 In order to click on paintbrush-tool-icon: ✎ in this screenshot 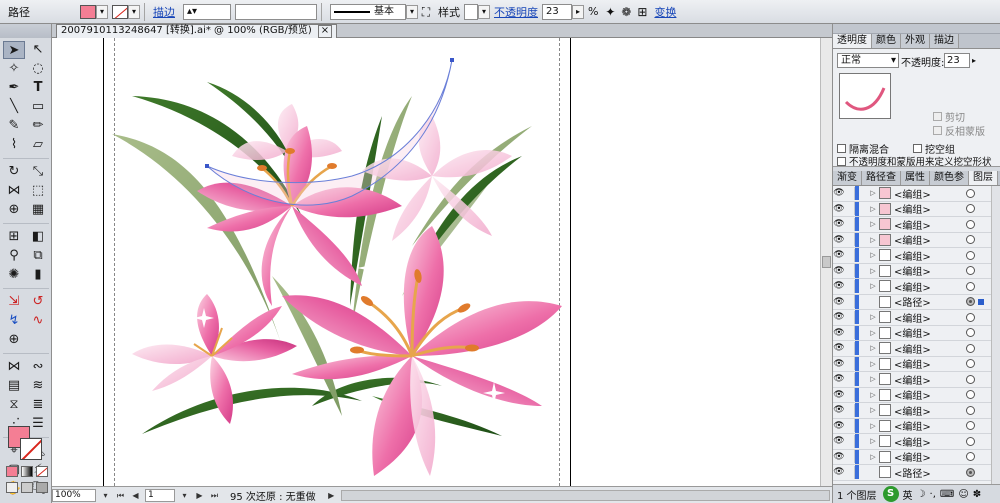, I will do `click(14, 126)`.